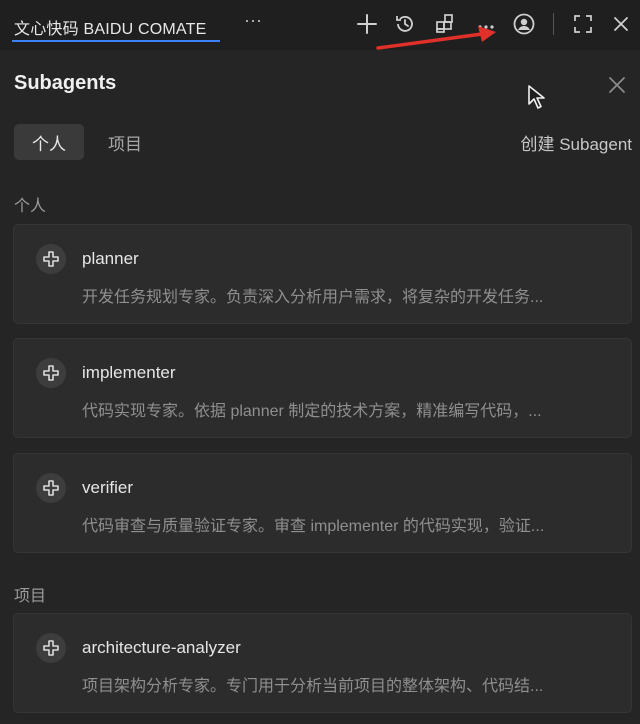 The image size is (640, 724). I want to click on more-icon, so click(486, 24).